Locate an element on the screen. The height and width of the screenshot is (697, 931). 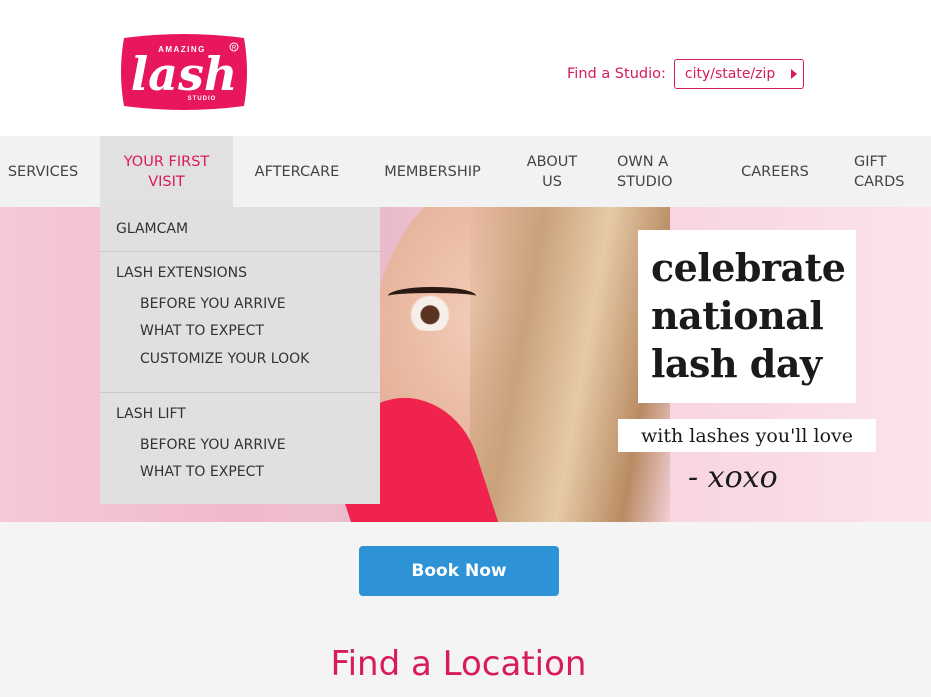
nav-item-gift-cards: GIFT CARDS is located at coordinates (883, 171).